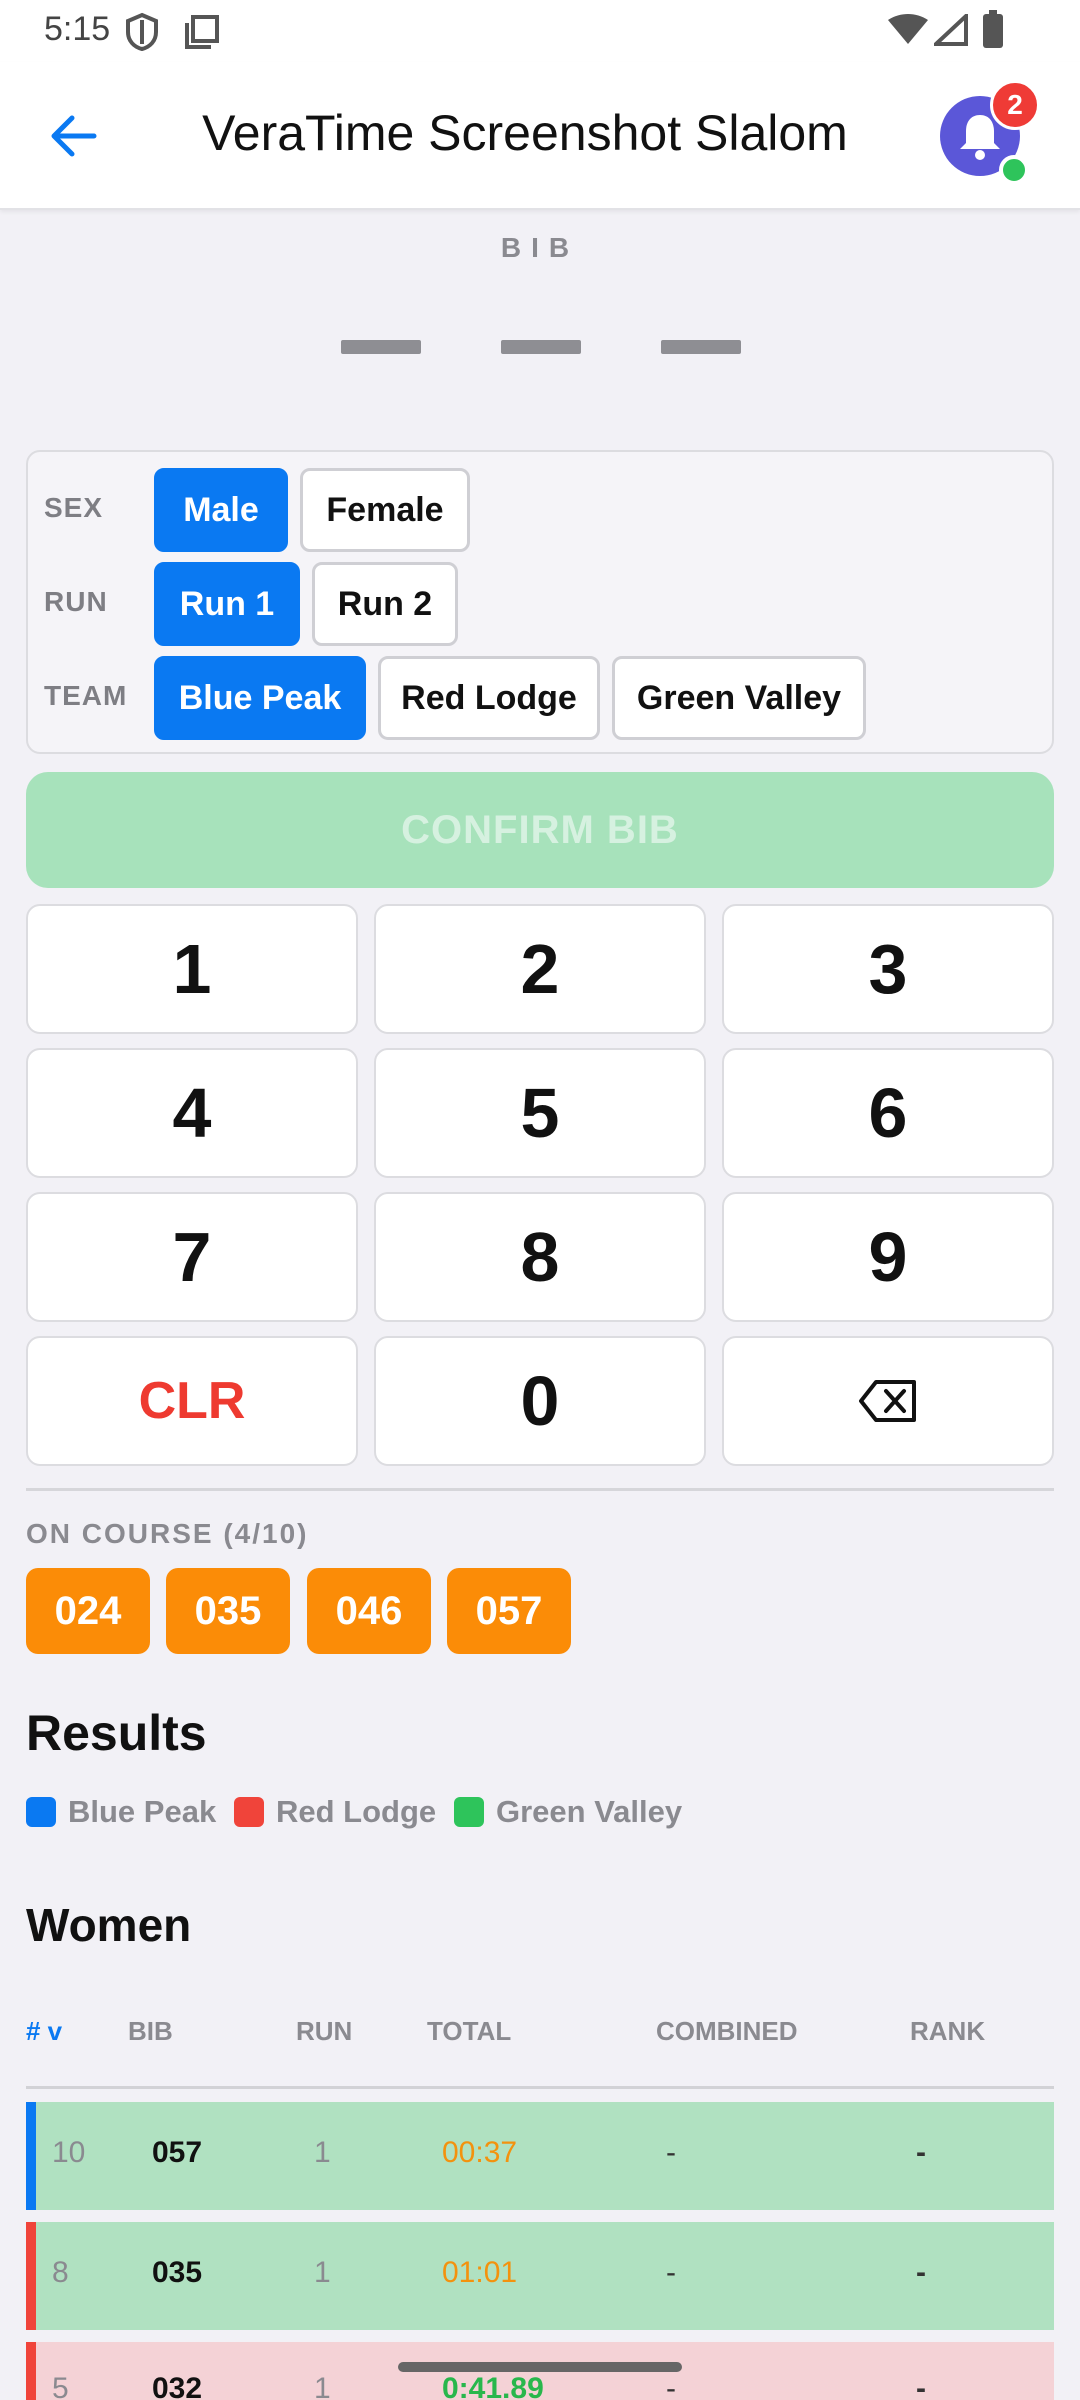  Describe the element at coordinates (540, 1489) in the screenshot. I see `section-divider` at that location.